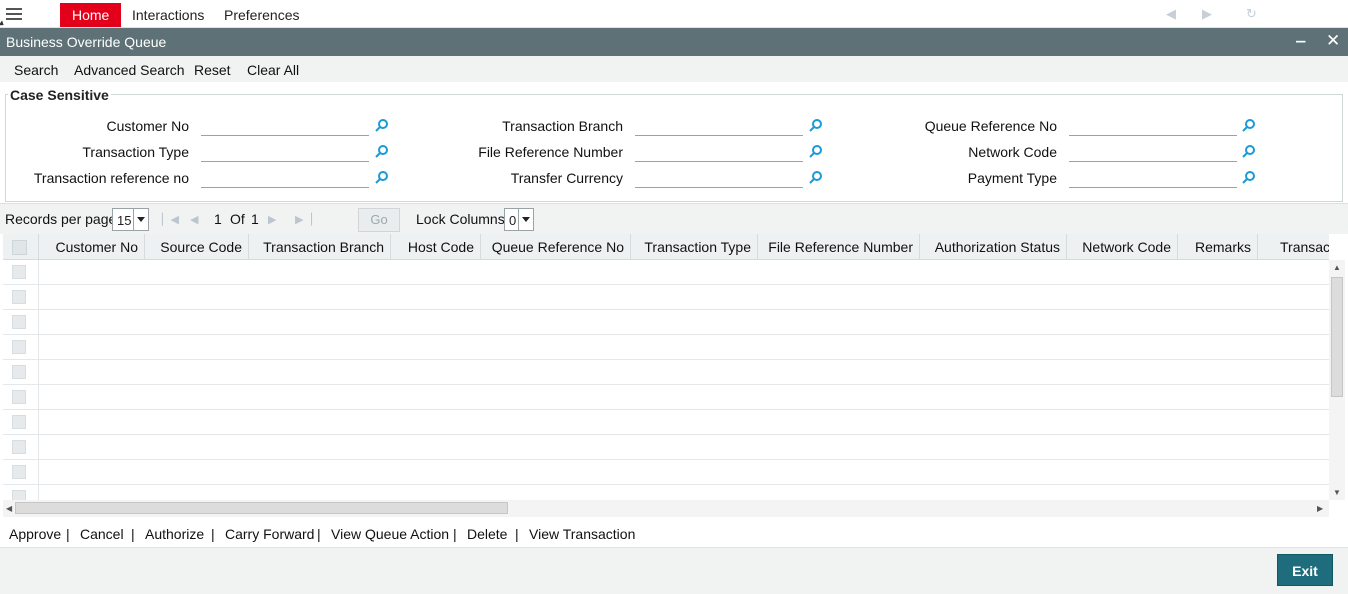 The height and width of the screenshot is (594, 1348). Describe the element at coordinates (14, 14) in the screenshot. I see `hamburger-menu-icon` at that location.